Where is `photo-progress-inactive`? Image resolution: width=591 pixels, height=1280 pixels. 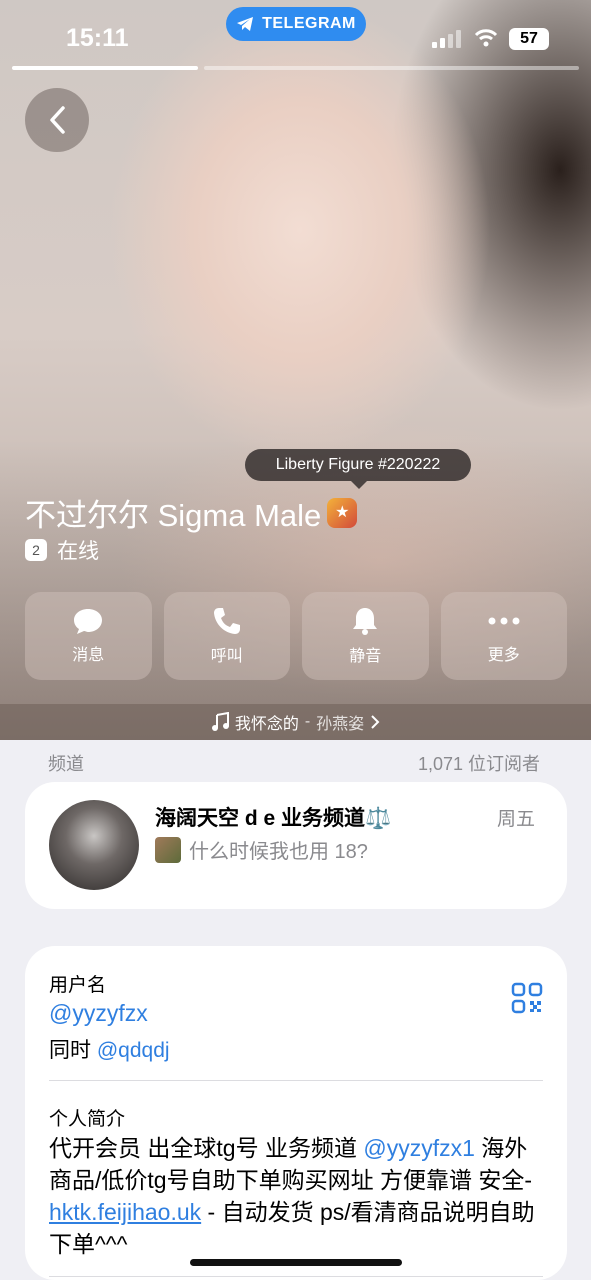
photo-progress-inactive is located at coordinates (391, 68).